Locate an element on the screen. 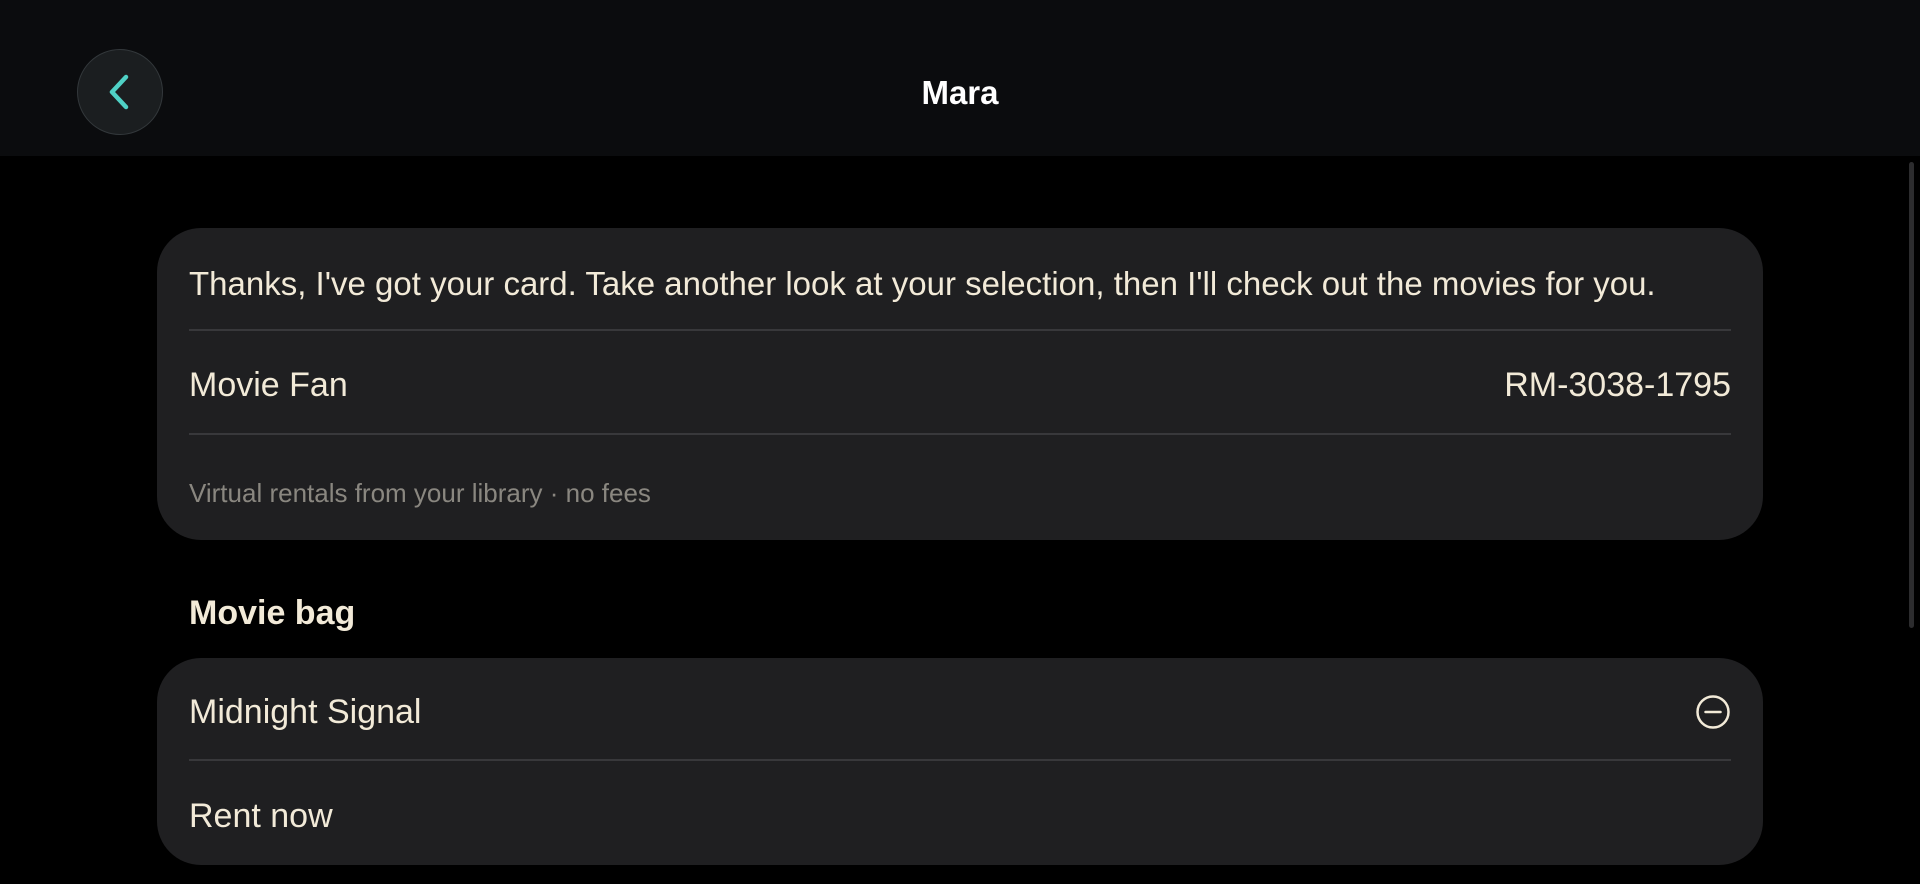  membership-id: RM-3038-1795 is located at coordinates (1617, 384).